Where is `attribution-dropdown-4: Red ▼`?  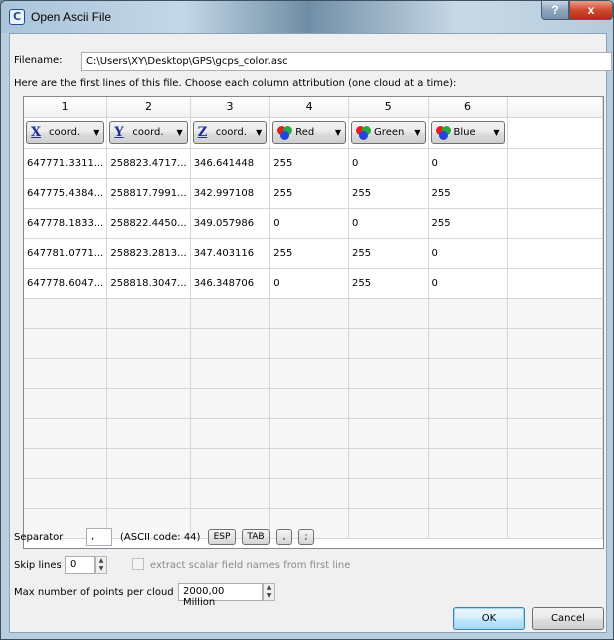 attribution-dropdown-4: Red ▼ is located at coordinates (309, 132).